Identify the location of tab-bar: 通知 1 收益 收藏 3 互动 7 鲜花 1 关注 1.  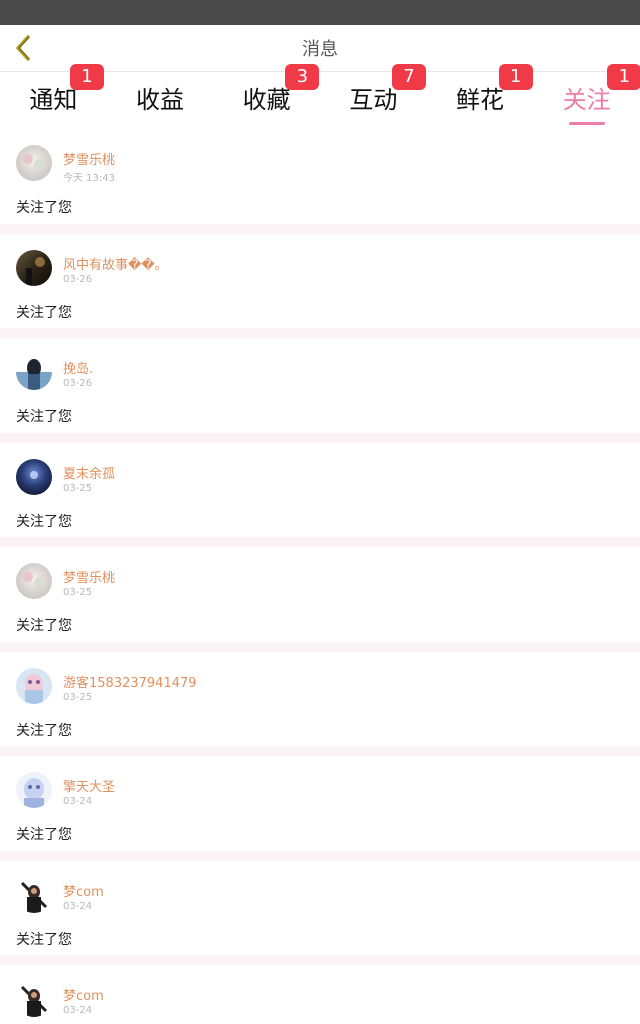
(320, 96).